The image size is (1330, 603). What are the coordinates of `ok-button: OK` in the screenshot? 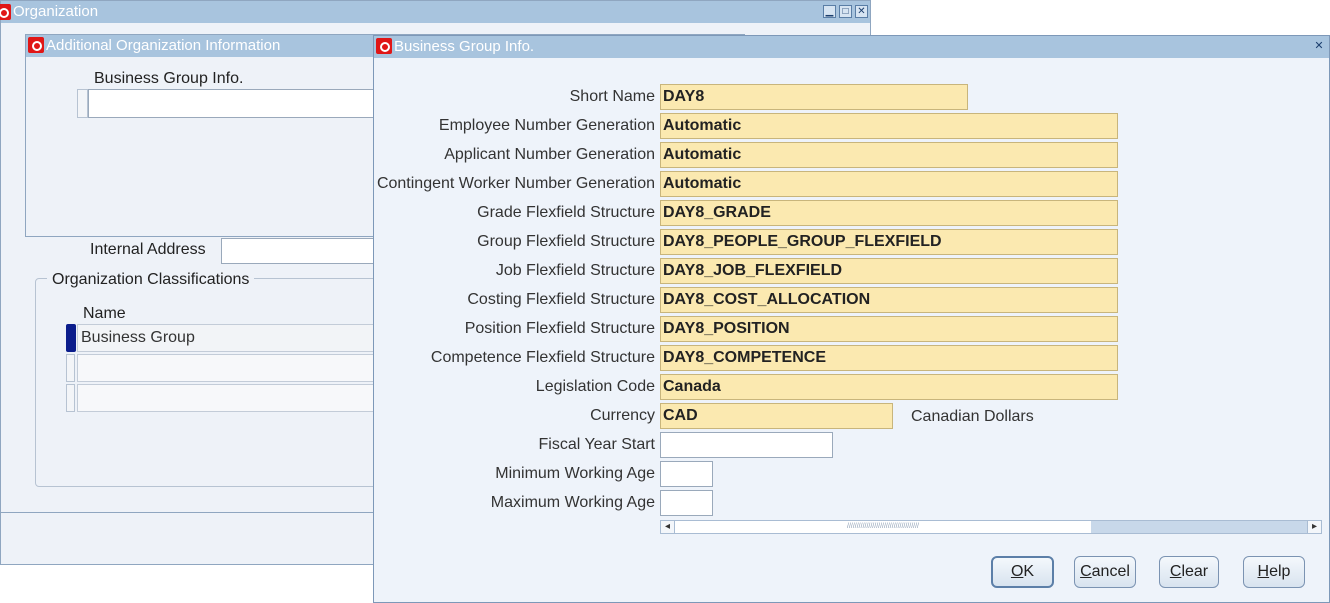 It's located at (1022, 572).